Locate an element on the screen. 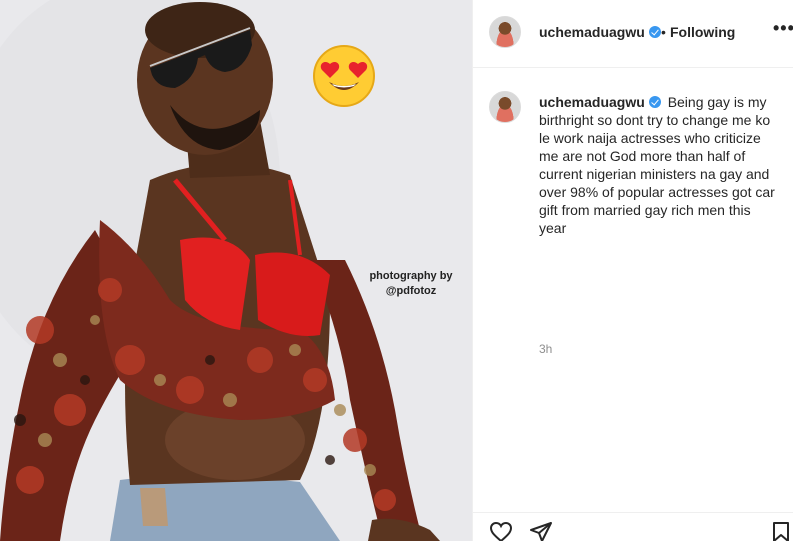 Image resolution: width=793 pixels, height=541 pixels. share-icon is located at coordinates (541, 531).